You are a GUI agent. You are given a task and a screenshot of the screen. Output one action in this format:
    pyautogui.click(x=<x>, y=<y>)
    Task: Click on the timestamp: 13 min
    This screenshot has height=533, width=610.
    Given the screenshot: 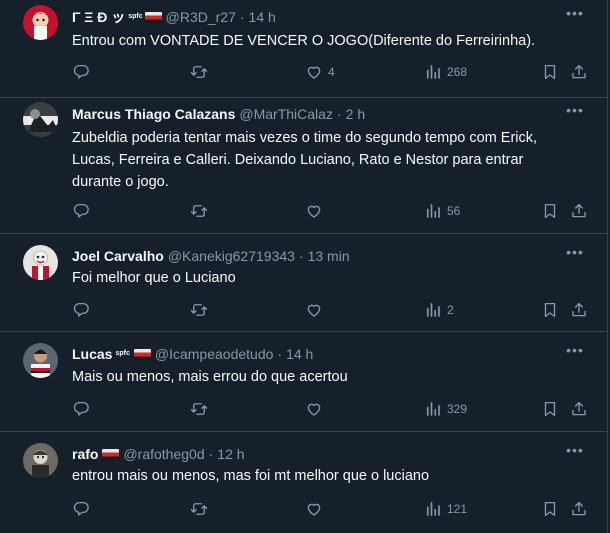 What is the action you would take?
    pyautogui.click(x=329, y=256)
    